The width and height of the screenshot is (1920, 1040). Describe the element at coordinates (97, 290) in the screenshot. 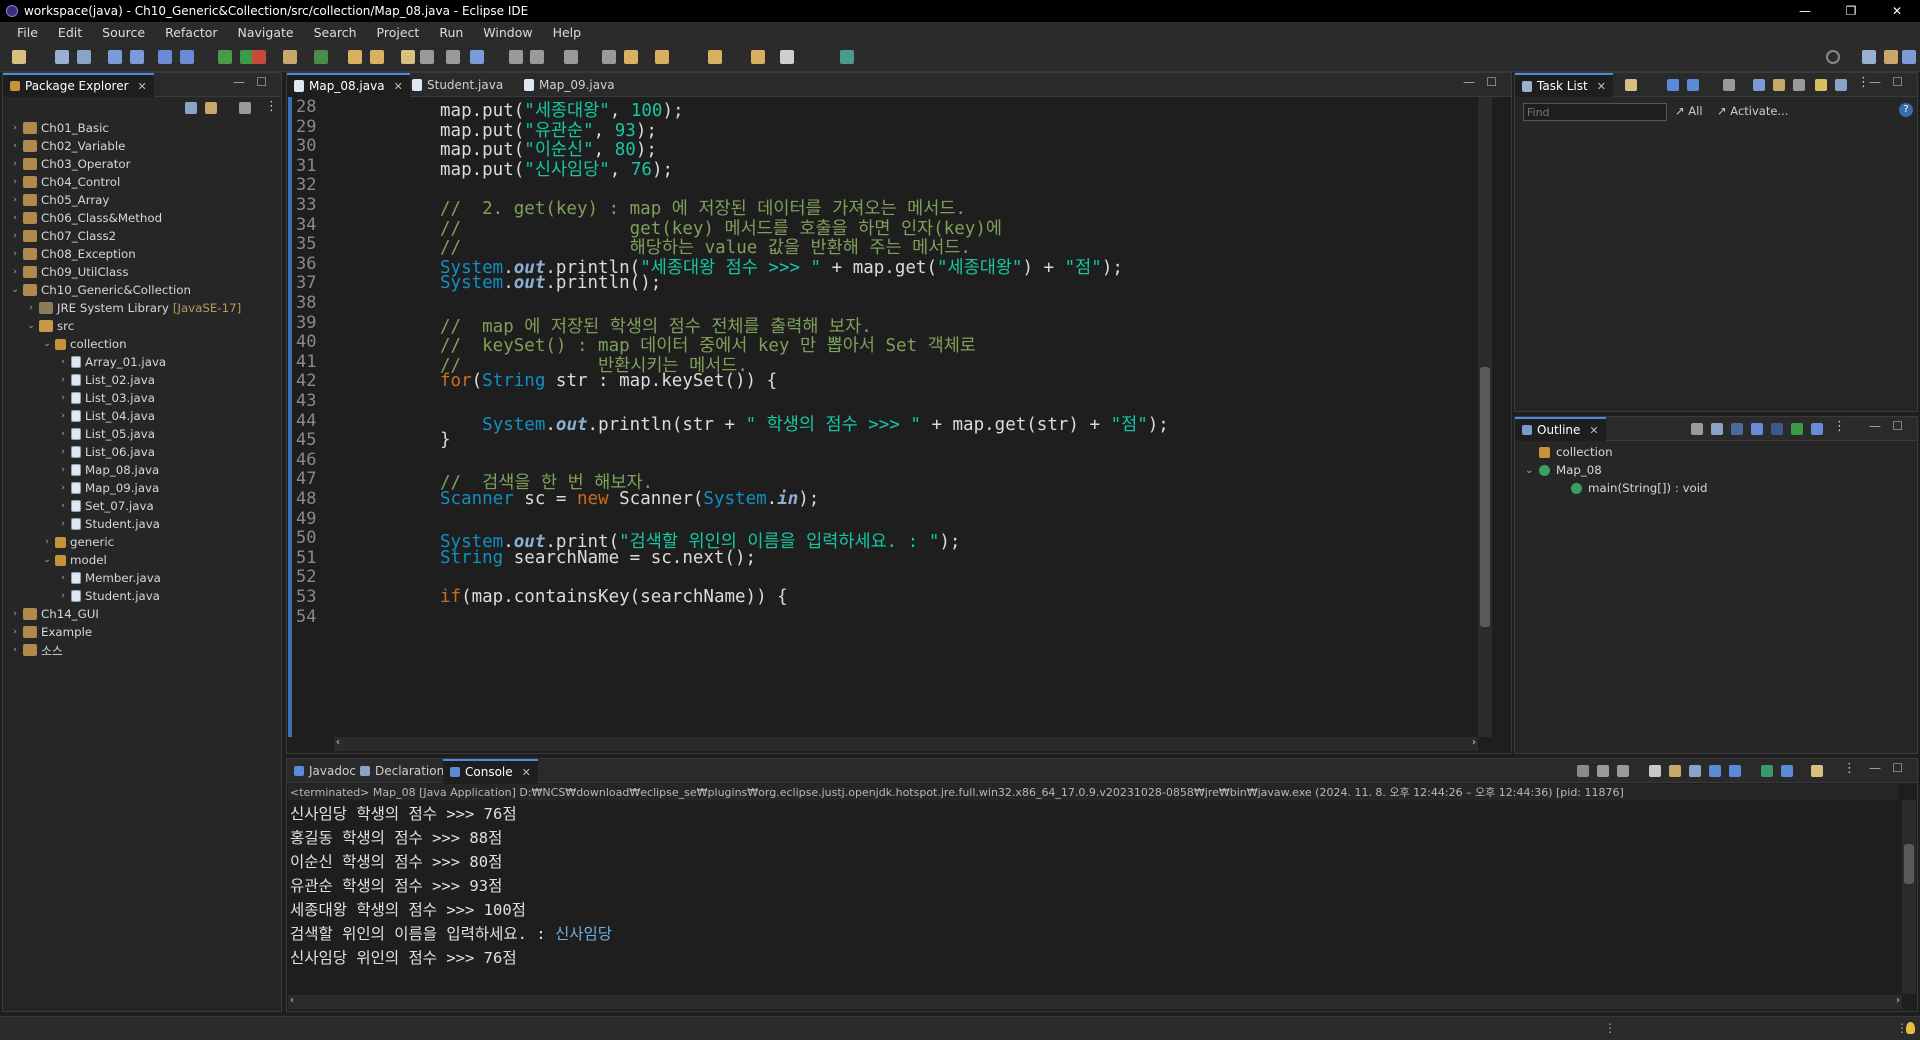

I see `tree-item: ⌄ Ch10_Generic&Collection` at that location.